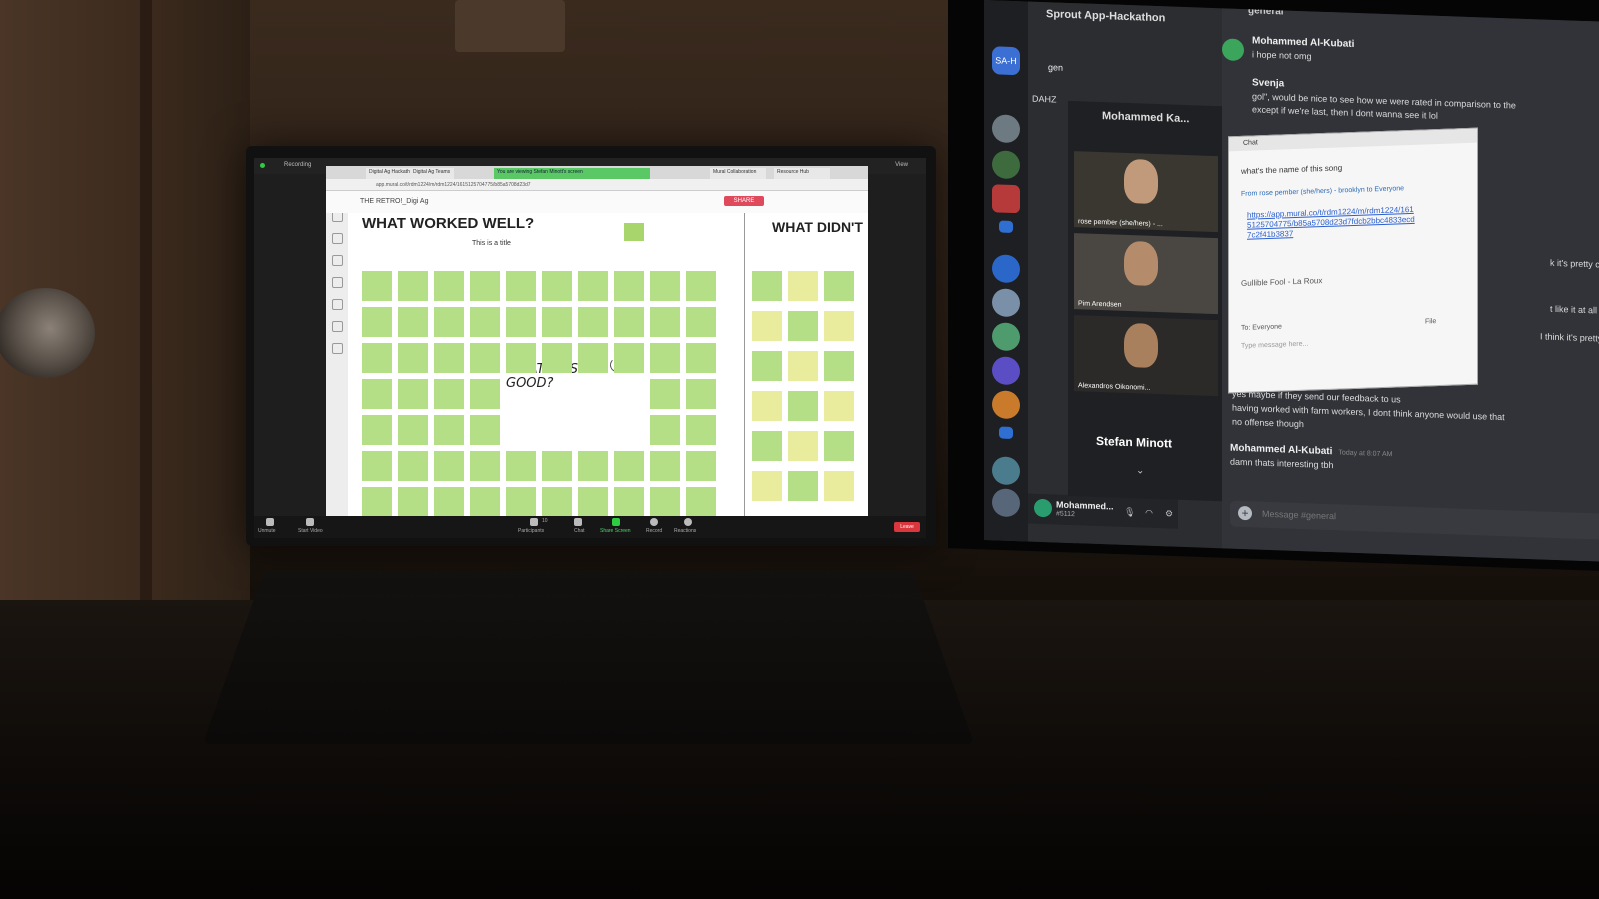 This screenshot has width=1599, height=899. I want to click on channel-general: gen, so click(1055, 67).